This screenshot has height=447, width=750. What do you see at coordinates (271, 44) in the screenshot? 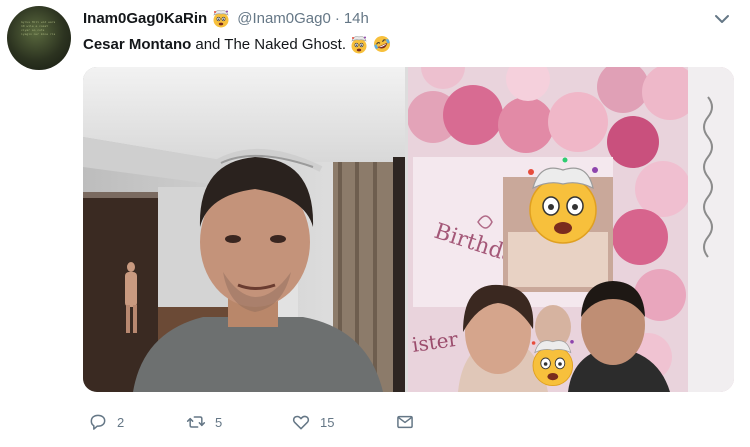
I see `tweet-text-rest: and The Naked Ghost.` at bounding box center [271, 44].